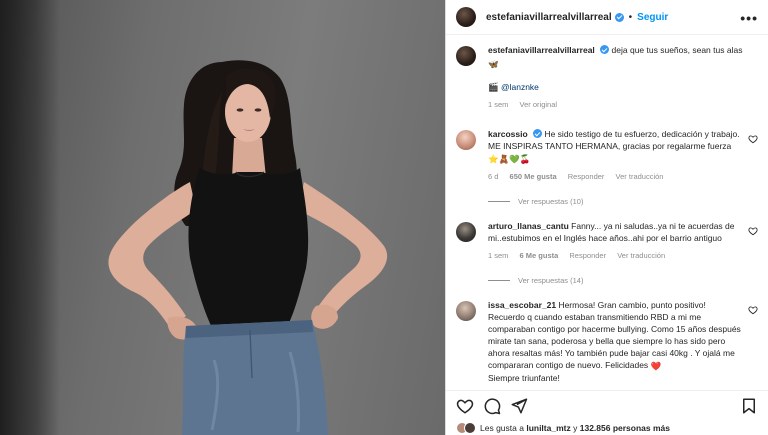  I want to click on likes-conjunction: y, so click(575, 428).